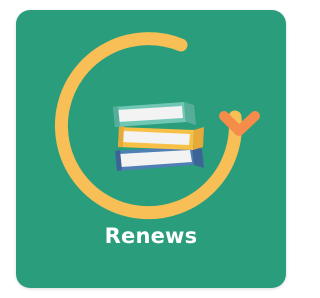 The width and height of the screenshot is (320, 298). Describe the element at coordinates (154, 114) in the screenshot. I see `book-top` at that location.